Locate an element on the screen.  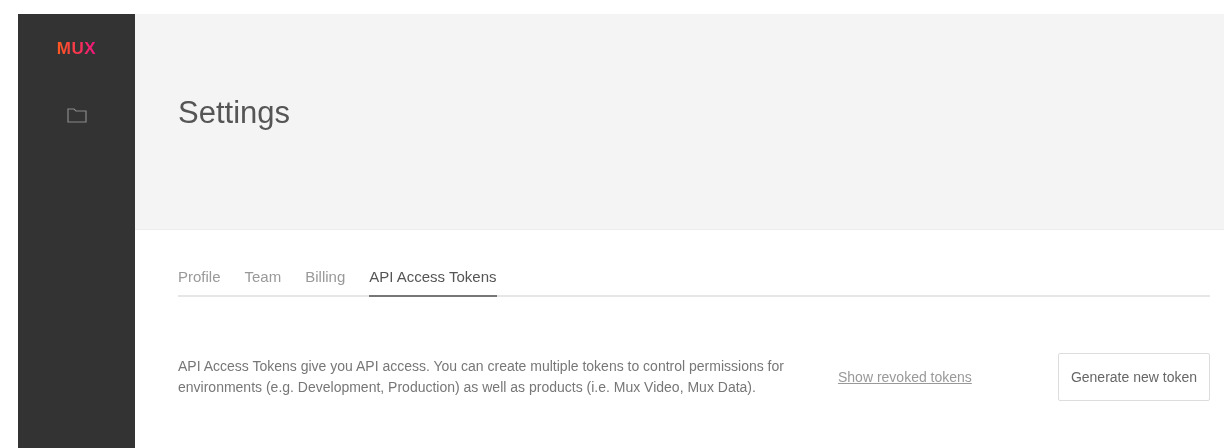
page-title: Settings is located at coordinates (234, 112).